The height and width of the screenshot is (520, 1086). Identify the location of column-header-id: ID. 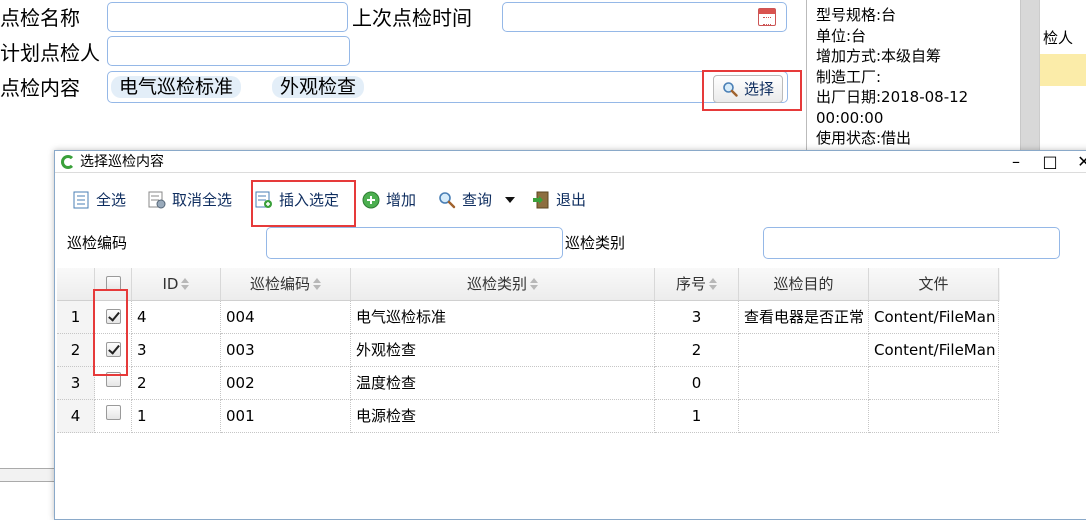
(176, 284).